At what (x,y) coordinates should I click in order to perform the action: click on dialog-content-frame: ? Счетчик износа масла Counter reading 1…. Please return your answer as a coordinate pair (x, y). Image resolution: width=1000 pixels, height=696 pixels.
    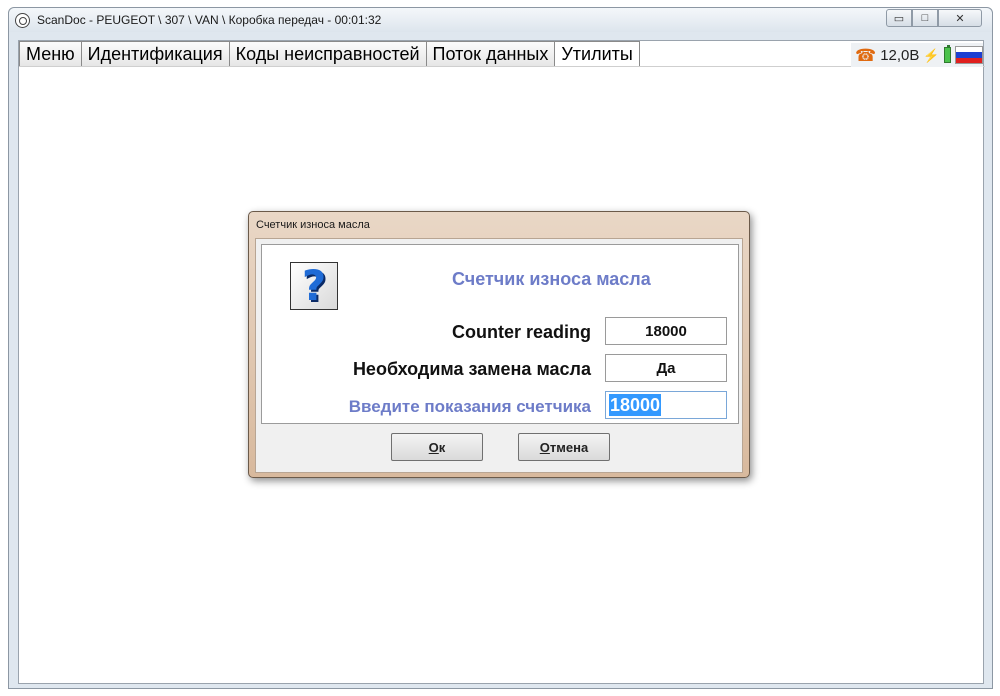
    Looking at the image, I should click on (500, 334).